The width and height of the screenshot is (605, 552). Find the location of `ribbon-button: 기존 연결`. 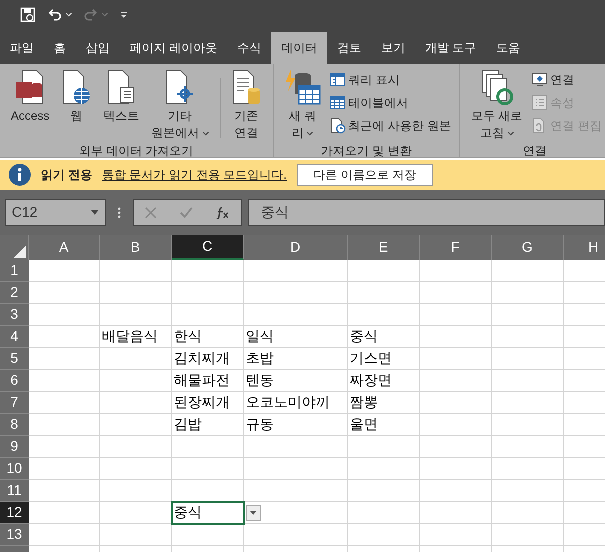

ribbon-button: 기존 연결 is located at coordinates (246, 106).